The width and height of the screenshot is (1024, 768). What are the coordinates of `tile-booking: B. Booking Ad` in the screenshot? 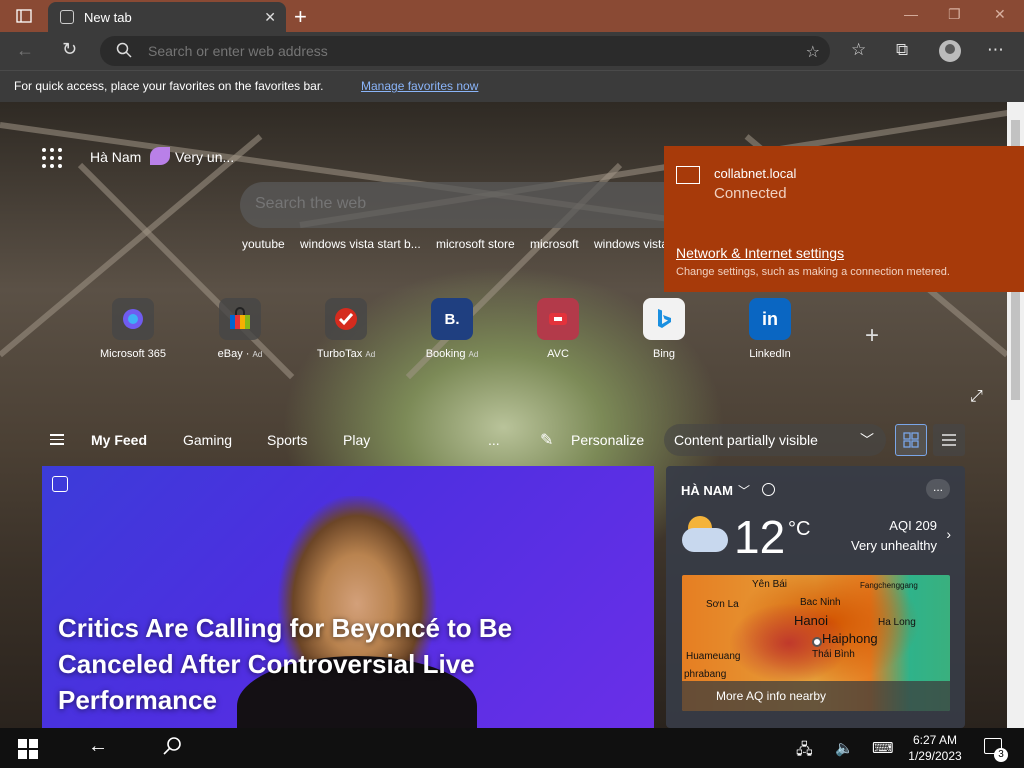 It's located at (452, 329).